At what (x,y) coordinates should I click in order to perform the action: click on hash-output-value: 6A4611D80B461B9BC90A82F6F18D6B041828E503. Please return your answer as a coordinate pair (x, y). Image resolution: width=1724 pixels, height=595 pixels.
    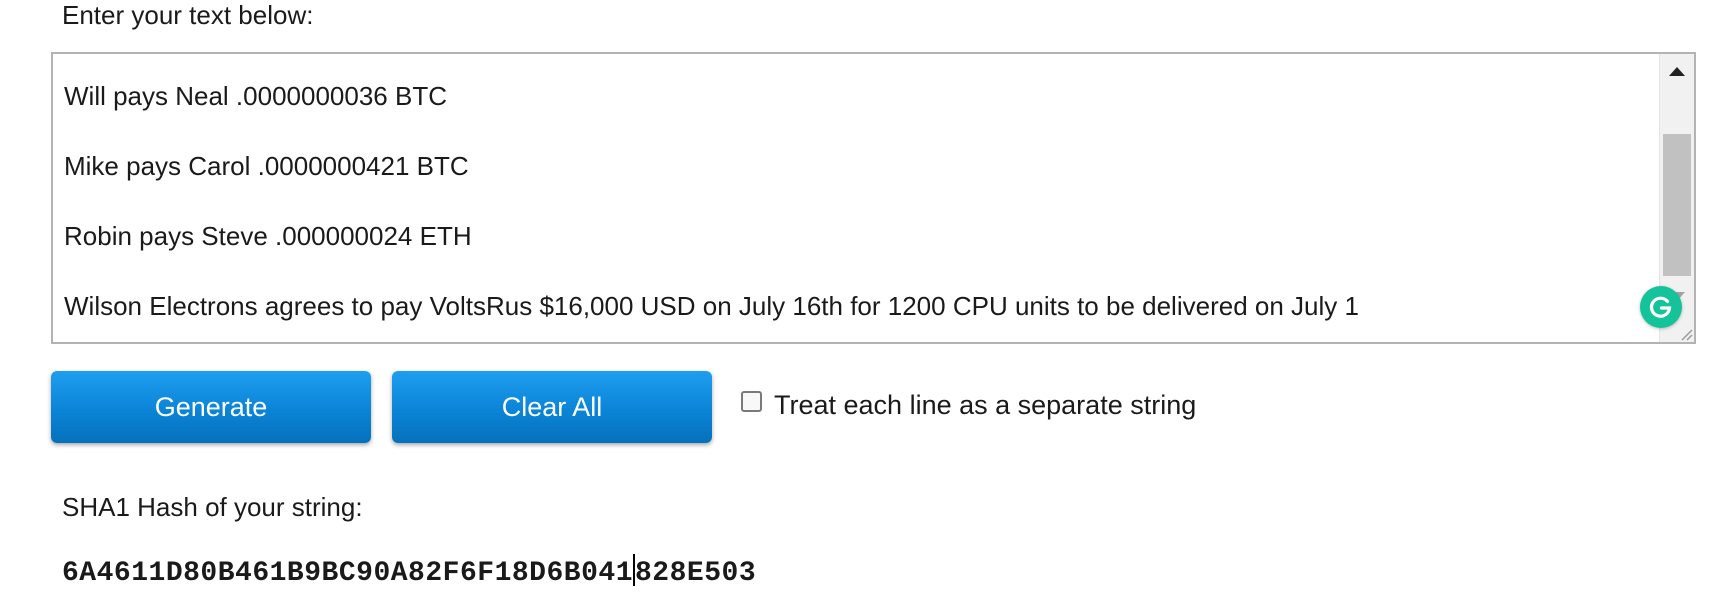
    Looking at the image, I should click on (409, 572).